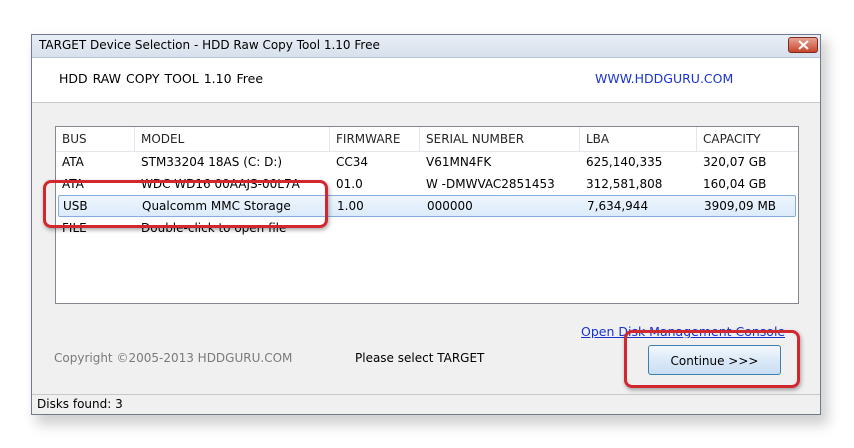  What do you see at coordinates (664, 78) in the screenshot?
I see `website-link: WWW.HDDGURU.COM` at bounding box center [664, 78].